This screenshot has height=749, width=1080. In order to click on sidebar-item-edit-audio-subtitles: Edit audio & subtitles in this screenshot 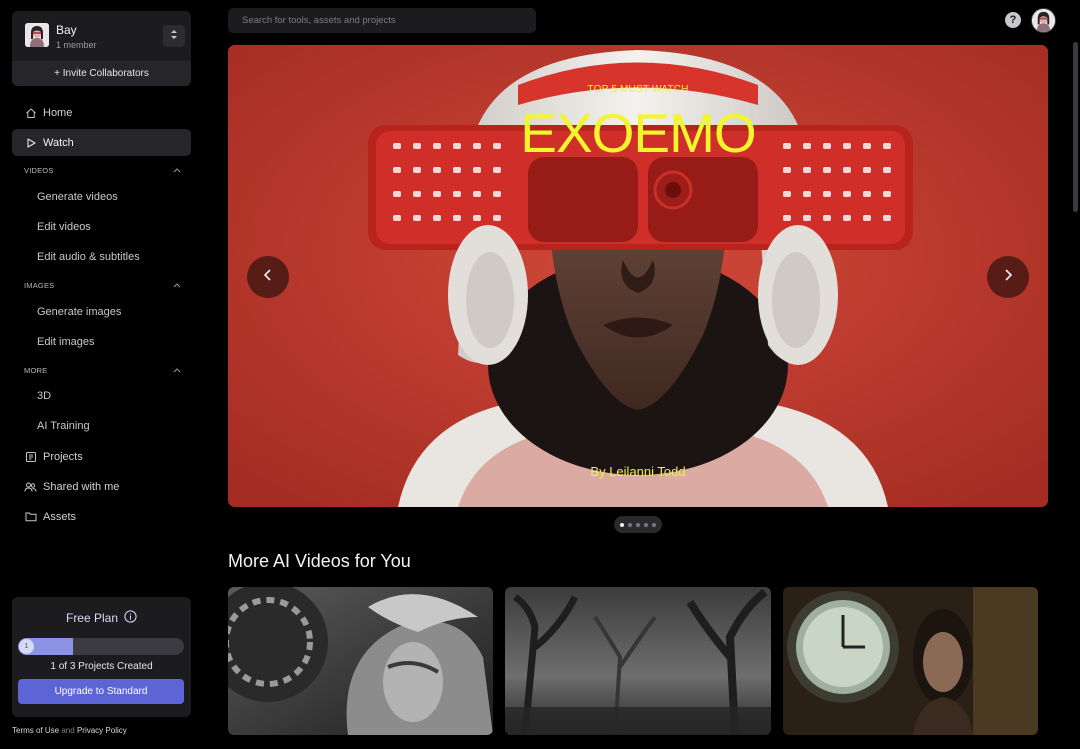, I will do `click(88, 257)`.